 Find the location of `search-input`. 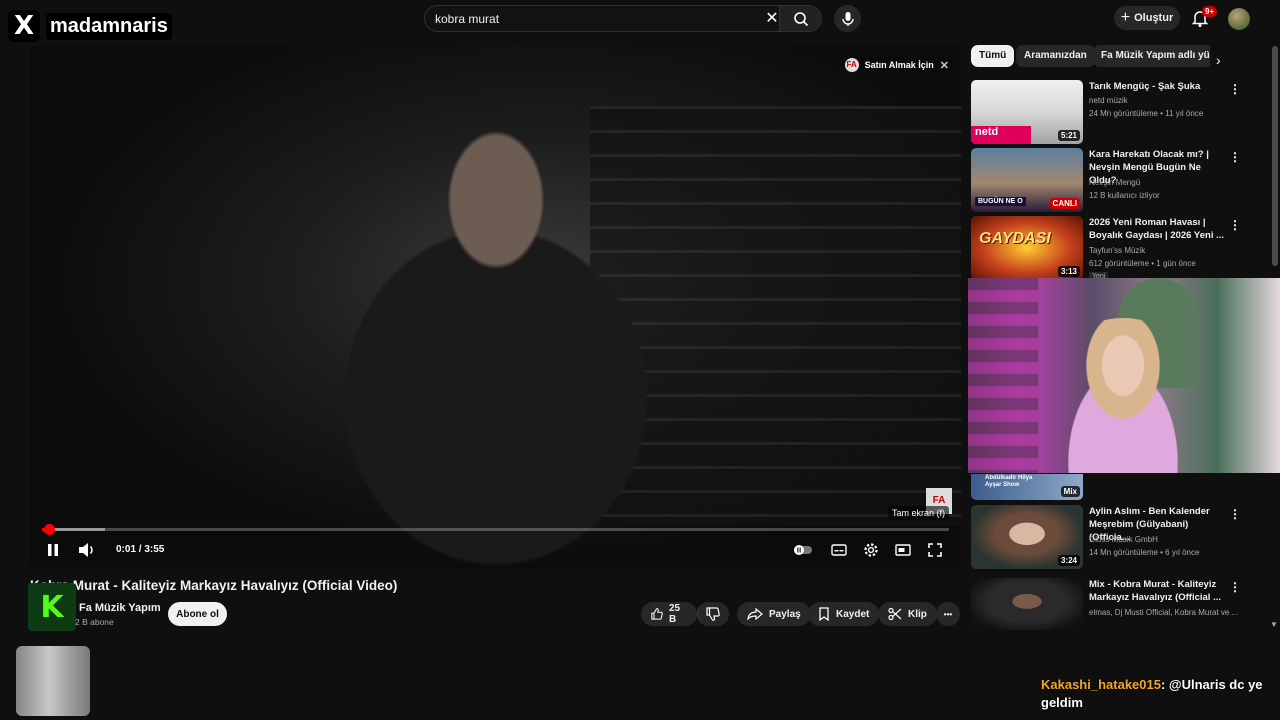

search-input is located at coordinates (595, 19).